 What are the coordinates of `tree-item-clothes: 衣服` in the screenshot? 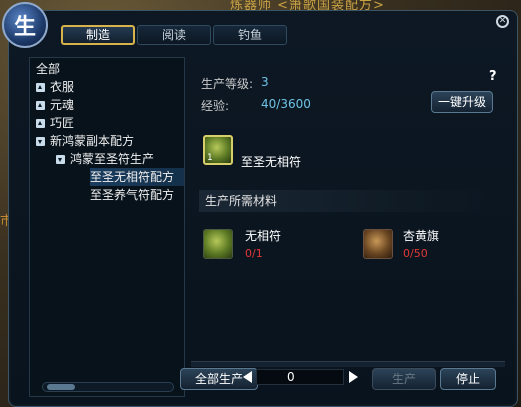 It's located at (55, 87).